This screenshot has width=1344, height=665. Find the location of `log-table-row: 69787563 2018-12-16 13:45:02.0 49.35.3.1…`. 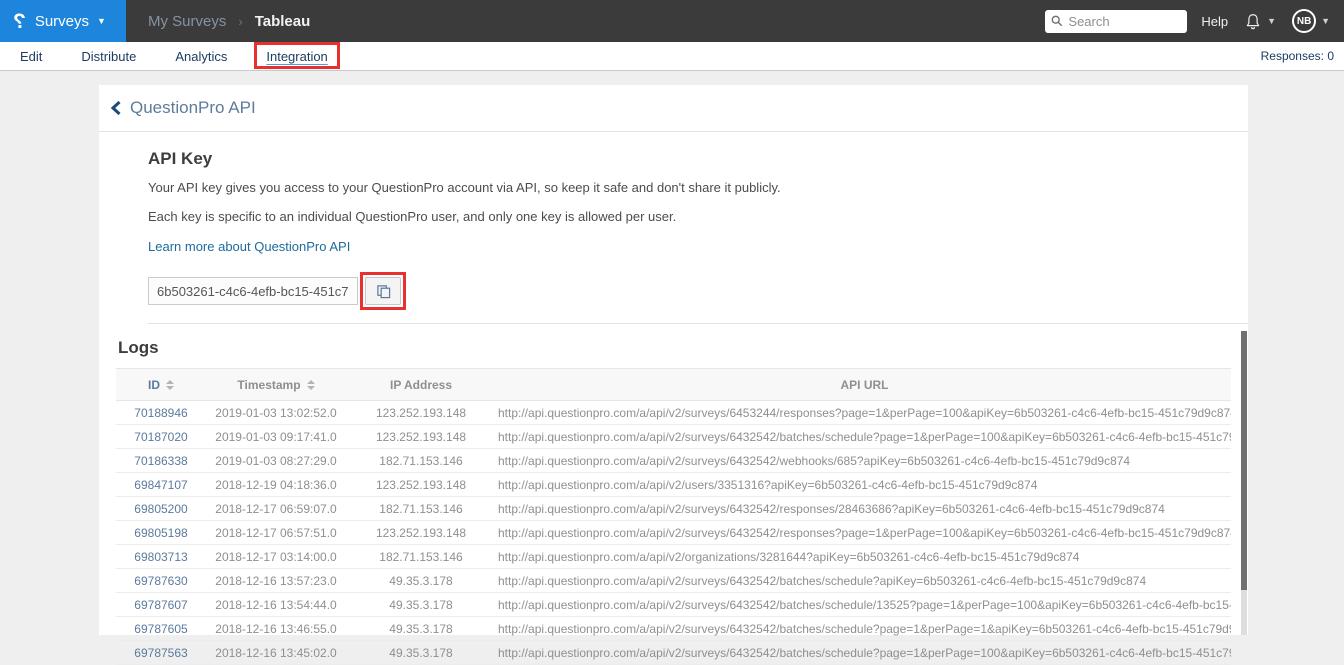

log-table-row: 69787563 2018-12-16 13:45:02.0 49.35.3.1… is located at coordinates (673, 652).